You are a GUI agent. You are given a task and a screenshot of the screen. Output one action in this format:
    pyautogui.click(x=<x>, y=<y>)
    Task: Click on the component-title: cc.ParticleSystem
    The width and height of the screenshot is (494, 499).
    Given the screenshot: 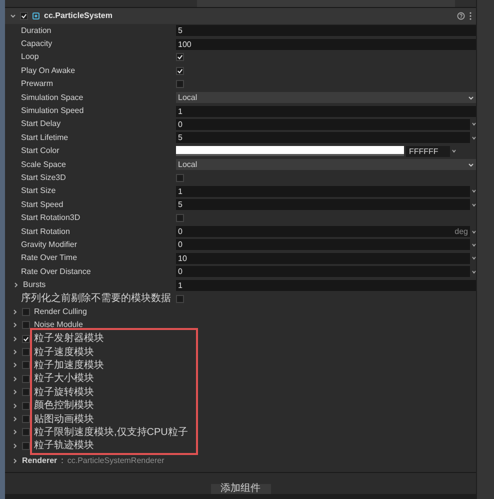 What is the action you would take?
    pyautogui.click(x=79, y=16)
    